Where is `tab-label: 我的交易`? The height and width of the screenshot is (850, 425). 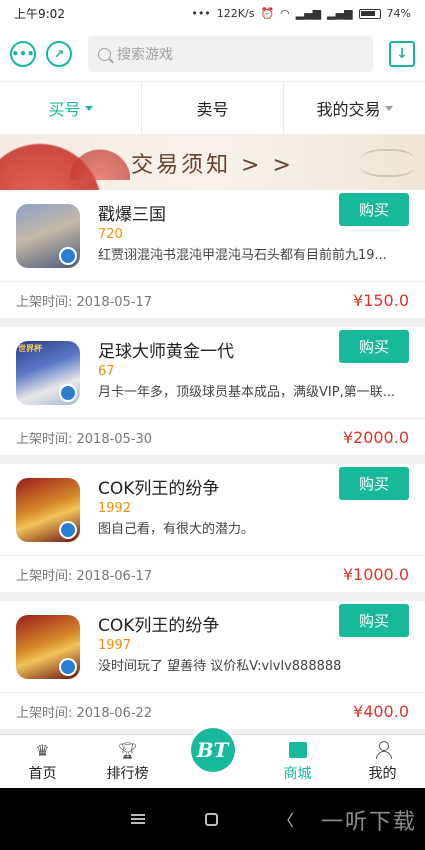 tab-label: 我的交易 is located at coordinates (348, 109).